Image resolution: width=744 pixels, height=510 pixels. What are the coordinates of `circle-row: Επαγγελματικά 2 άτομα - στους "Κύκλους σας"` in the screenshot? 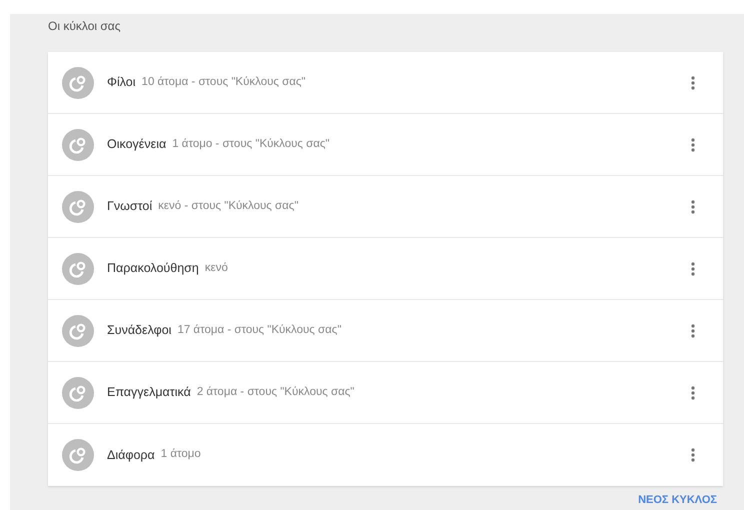 It's located at (385, 393).